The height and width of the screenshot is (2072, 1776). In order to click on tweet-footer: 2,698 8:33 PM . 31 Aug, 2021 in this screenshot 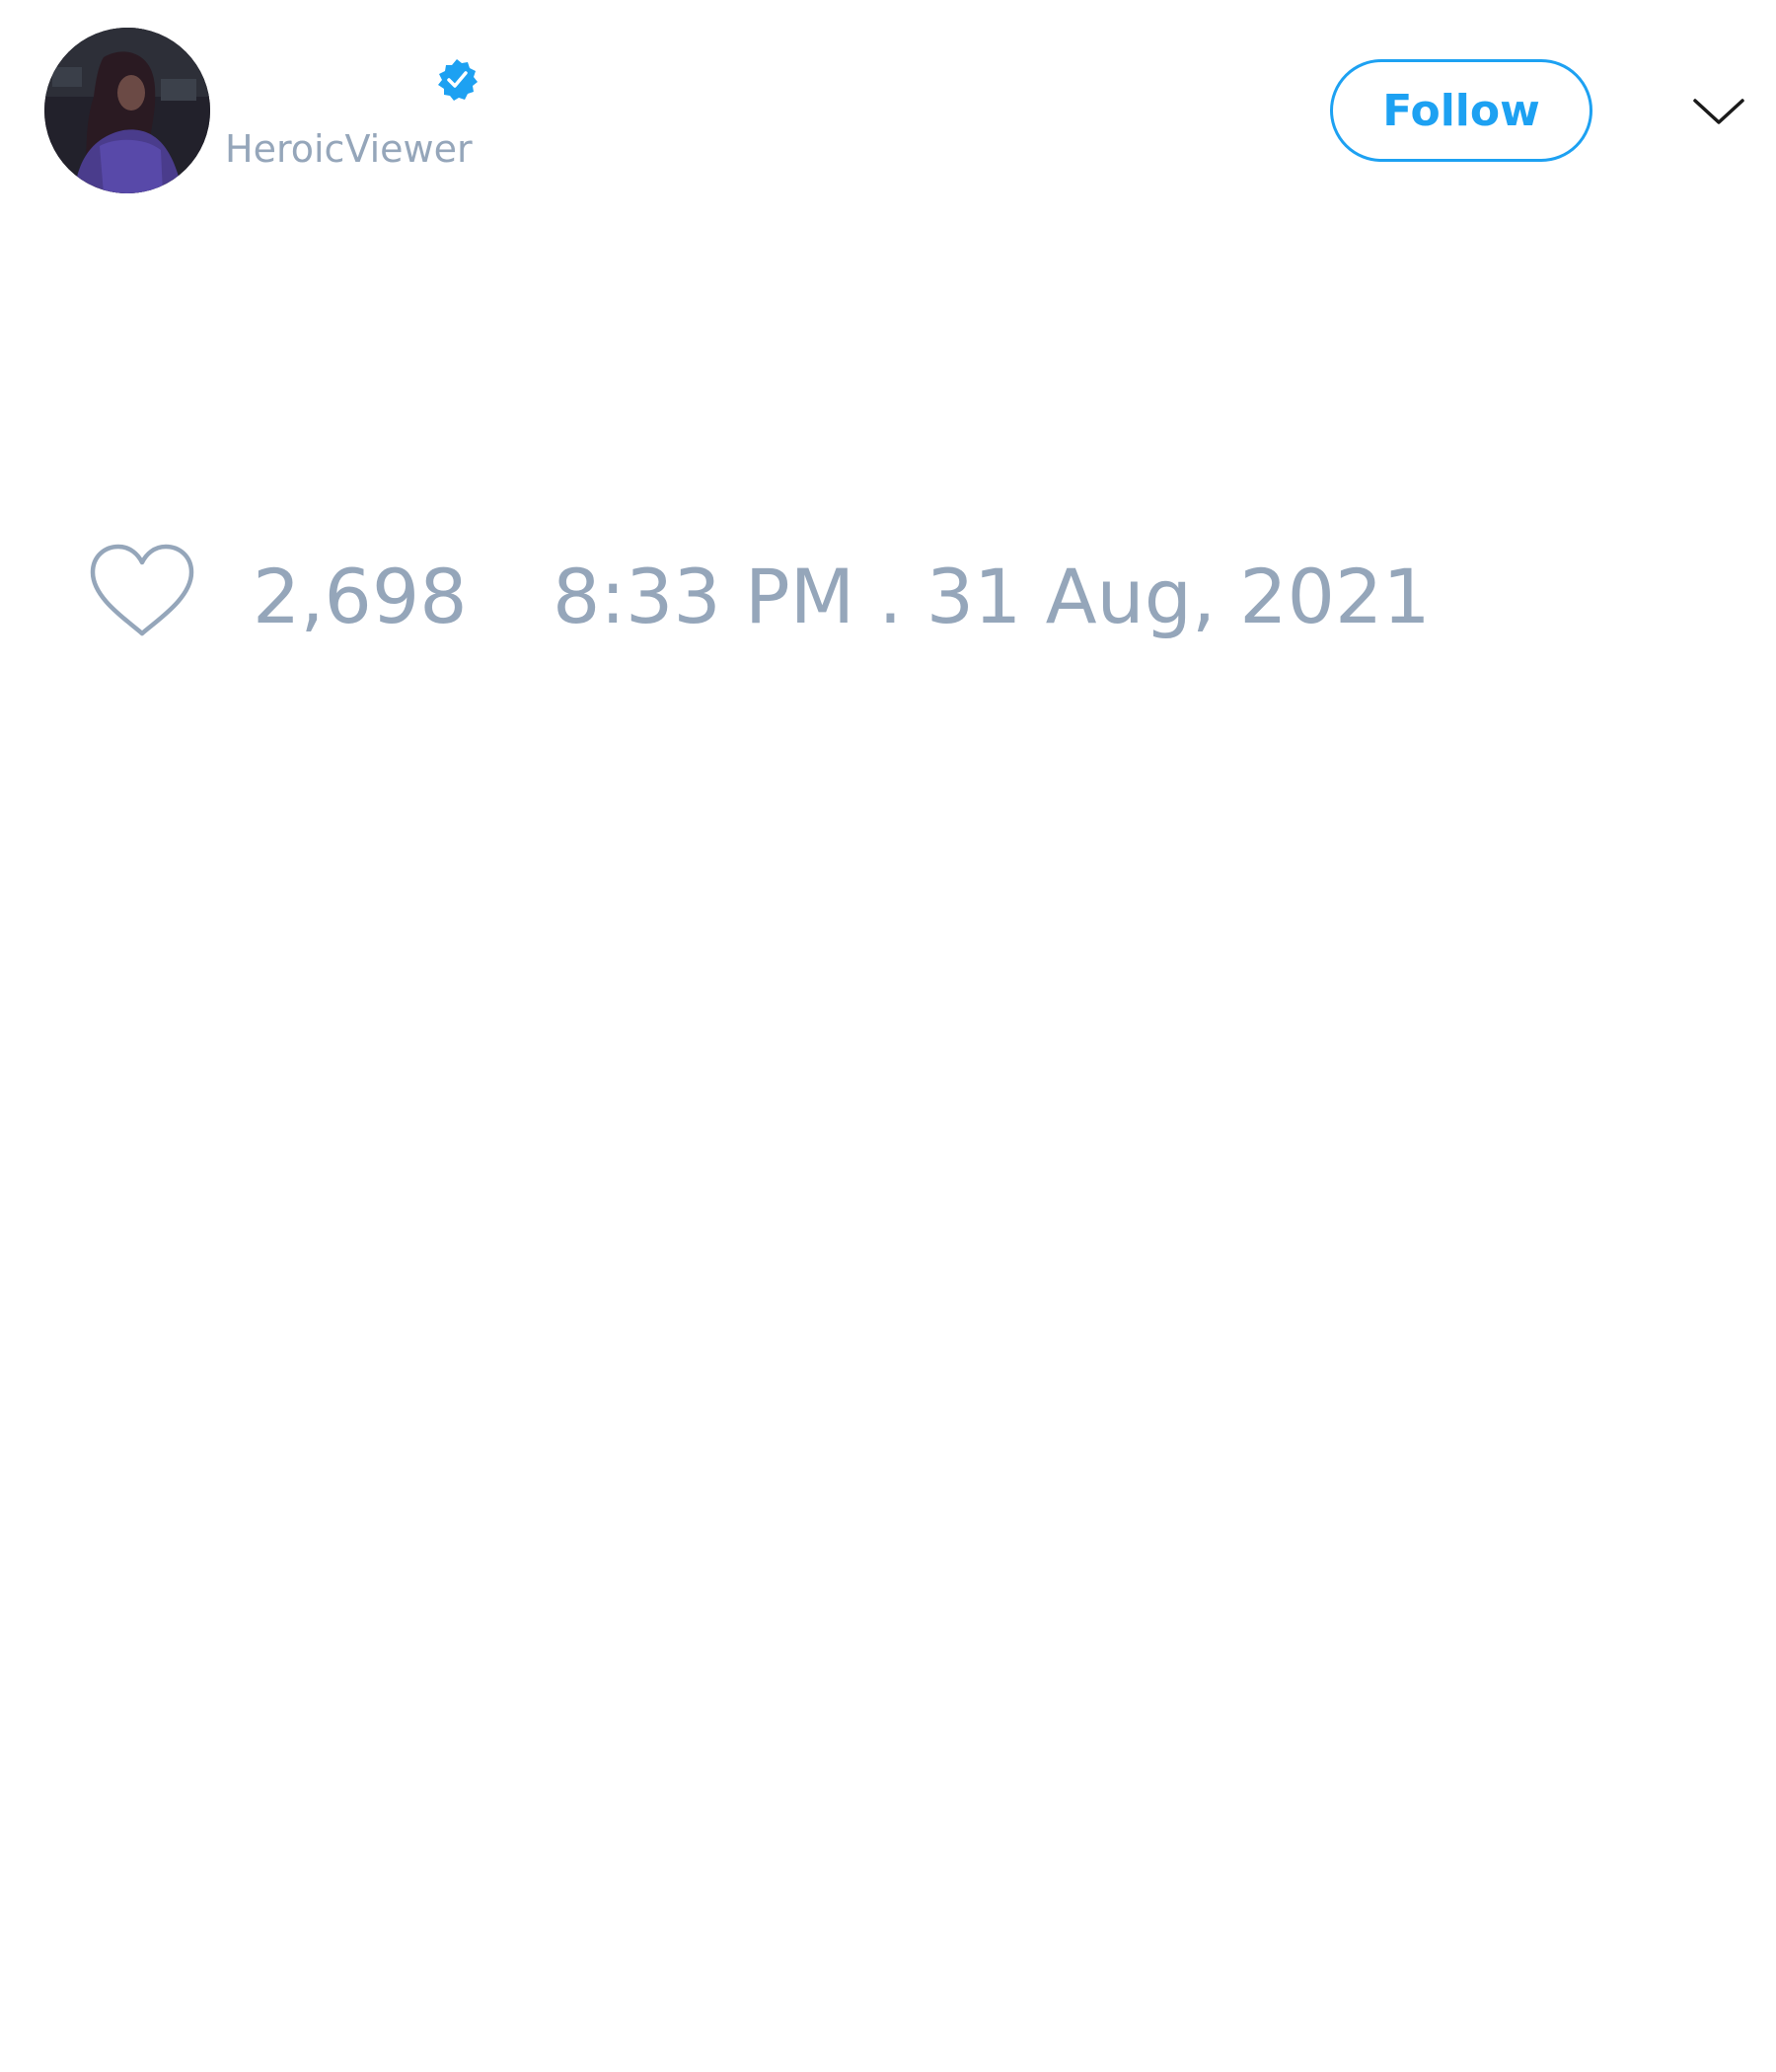, I will do `click(888, 592)`.